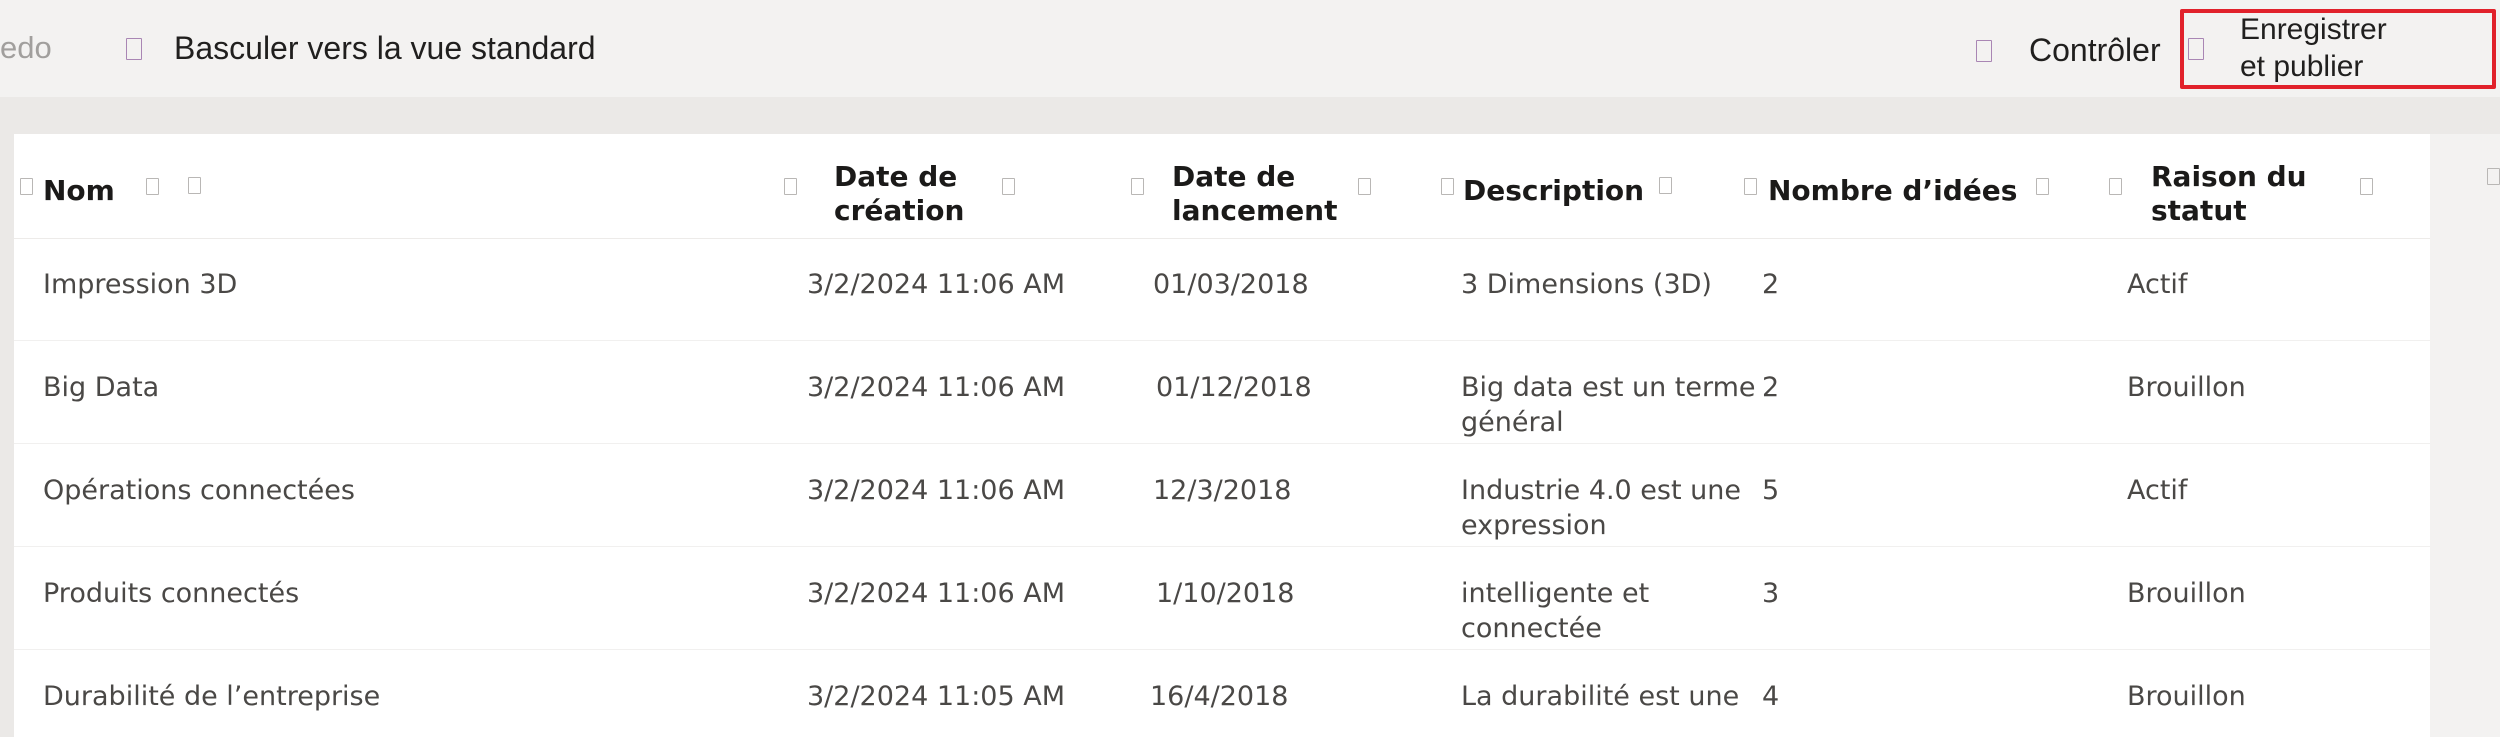  What do you see at coordinates (896, 176) in the screenshot?
I see `column-header-created-line1: Date de` at bounding box center [896, 176].